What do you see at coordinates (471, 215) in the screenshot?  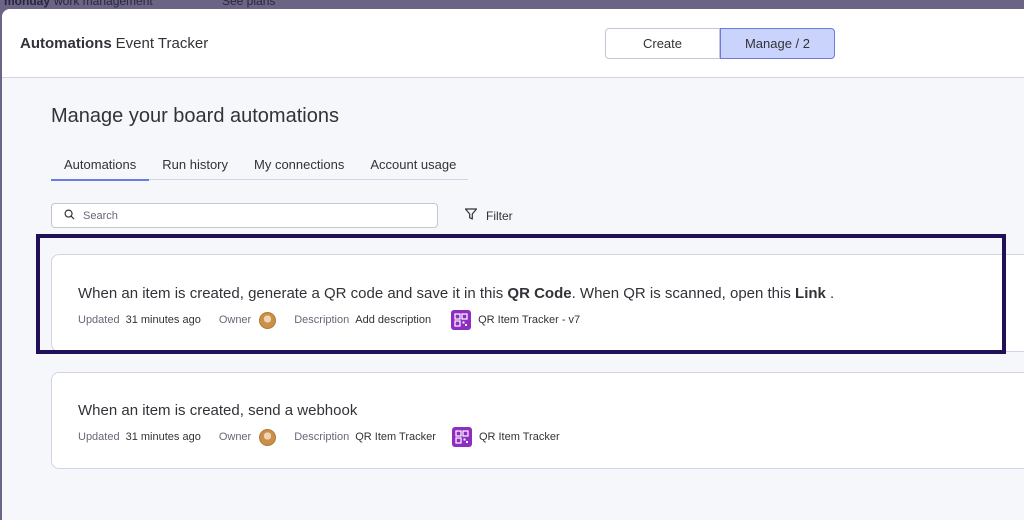 I see `filter-icon` at bounding box center [471, 215].